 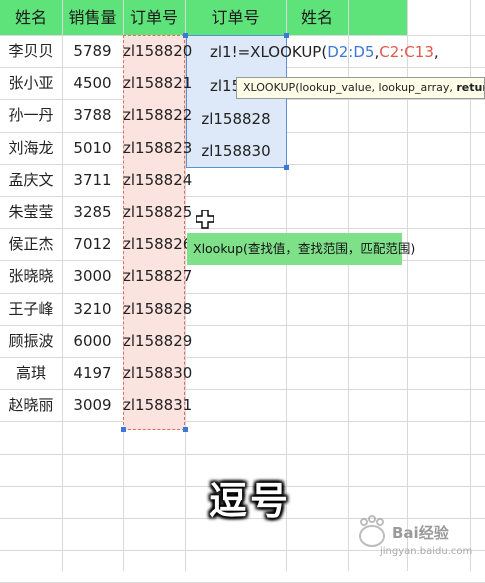 What do you see at coordinates (31, 276) in the screenshot?
I see `cell-name: 张晓晓` at bounding box center [31, 276].